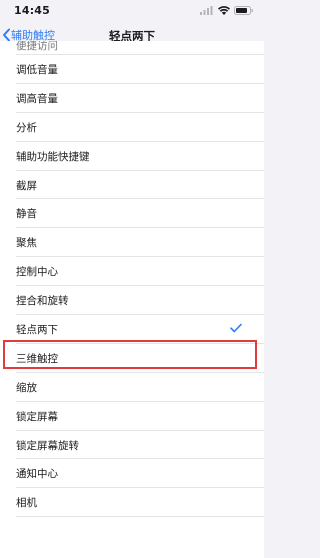 Image resolution: width=320 pixels, height=558 pixels. Describe the element at coordinates (132, 10) in the screenshot. I see `status-bar: 14:45` at that location.